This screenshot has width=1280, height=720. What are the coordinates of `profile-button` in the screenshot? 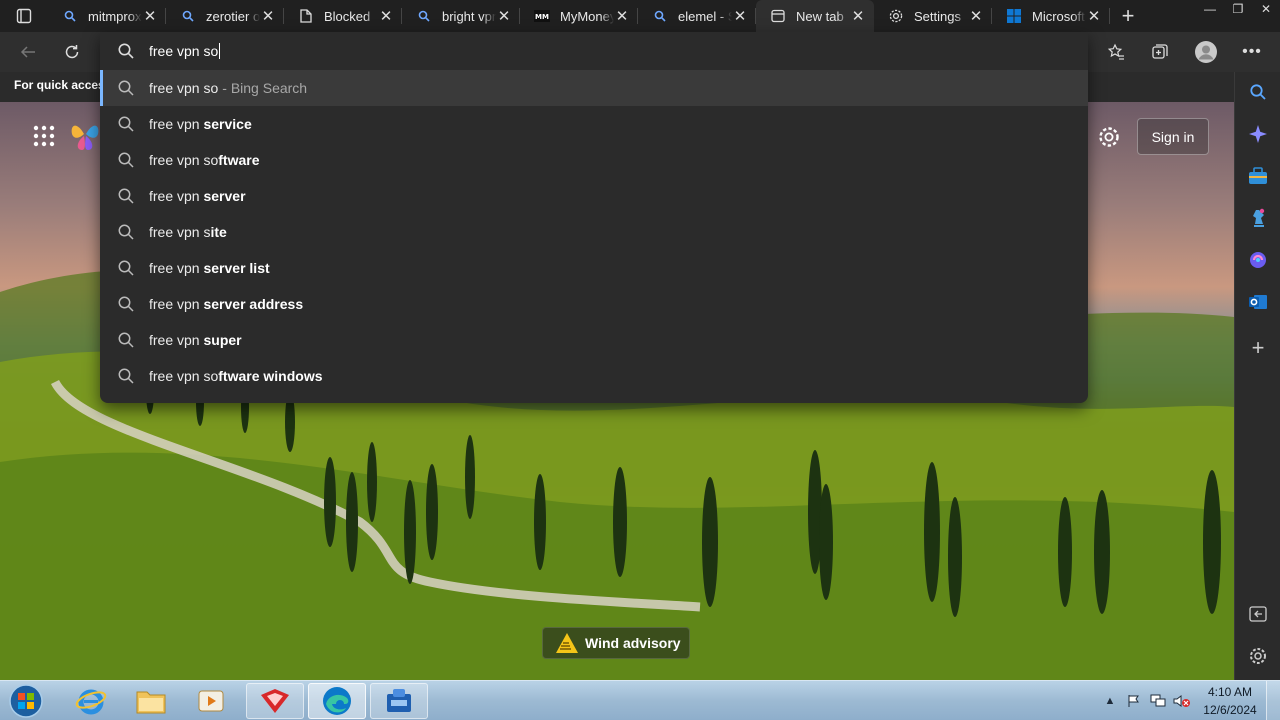 It's located at (1206, 52).